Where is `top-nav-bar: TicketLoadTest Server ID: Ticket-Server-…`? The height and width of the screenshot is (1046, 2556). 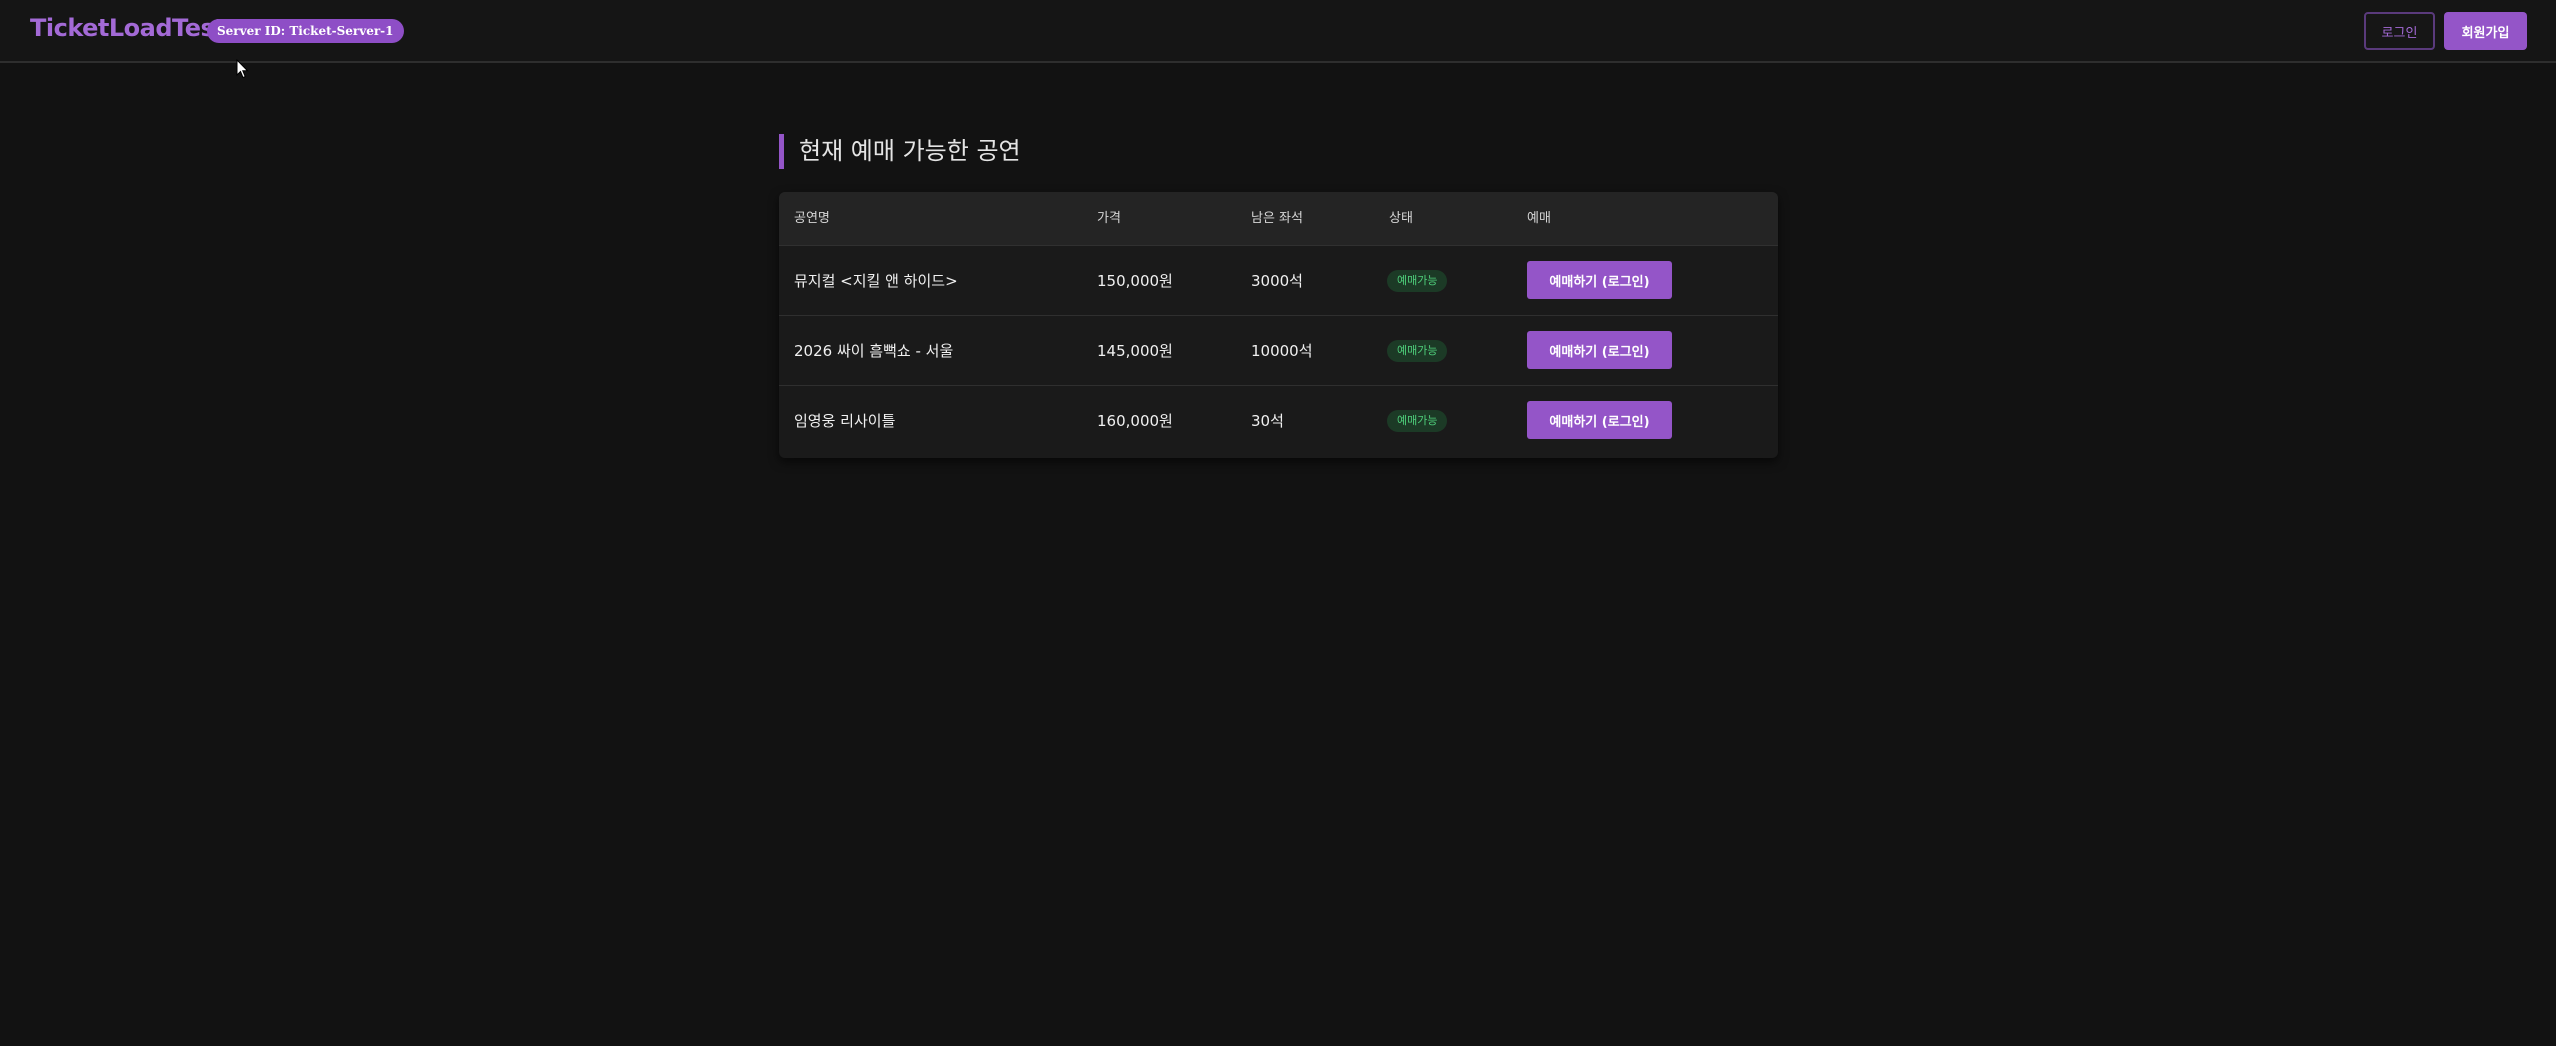 top-nav-bar: TicketLoadTest Server ID: Ticket-Server-… is located at coordinates (1278, 31).